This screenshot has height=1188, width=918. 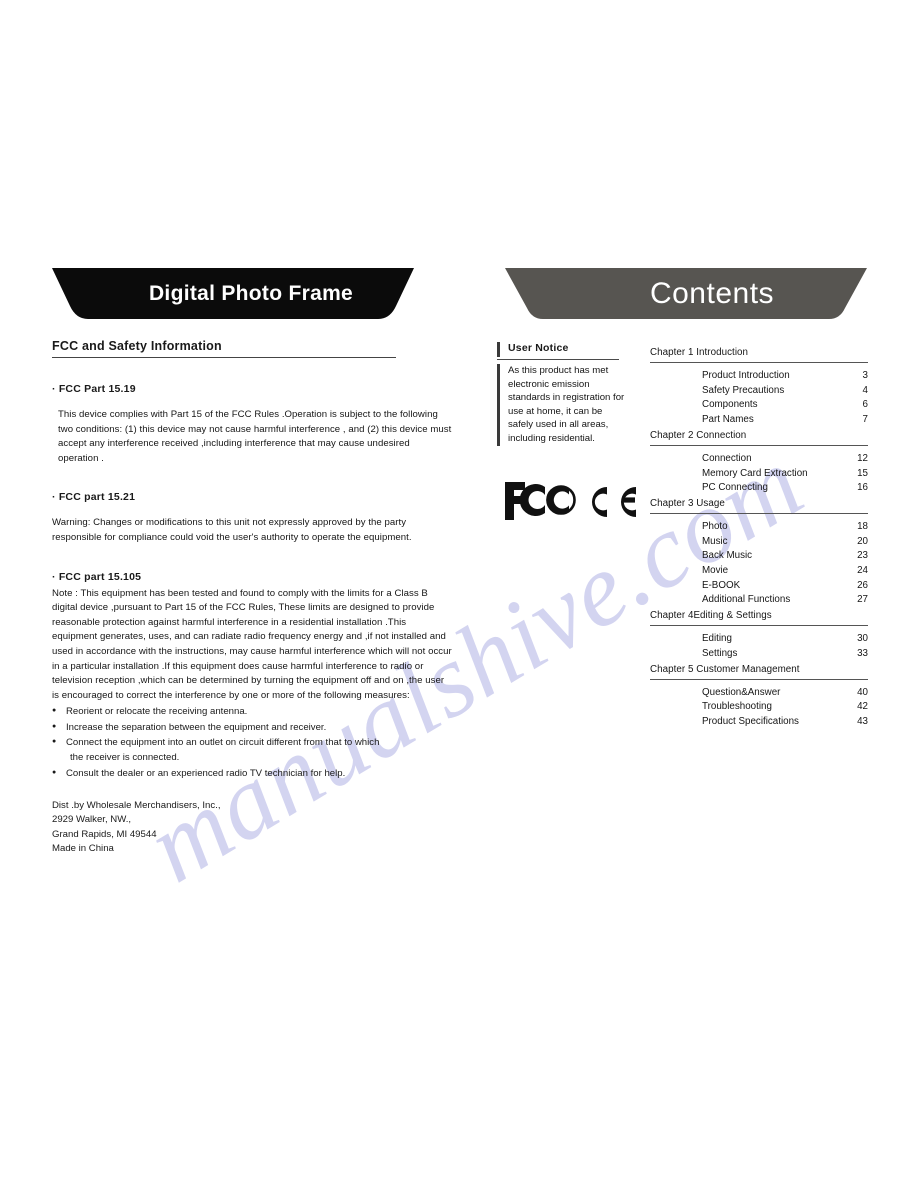 I want to click on toc-entry-page: 24, so click(x=862, y=571).